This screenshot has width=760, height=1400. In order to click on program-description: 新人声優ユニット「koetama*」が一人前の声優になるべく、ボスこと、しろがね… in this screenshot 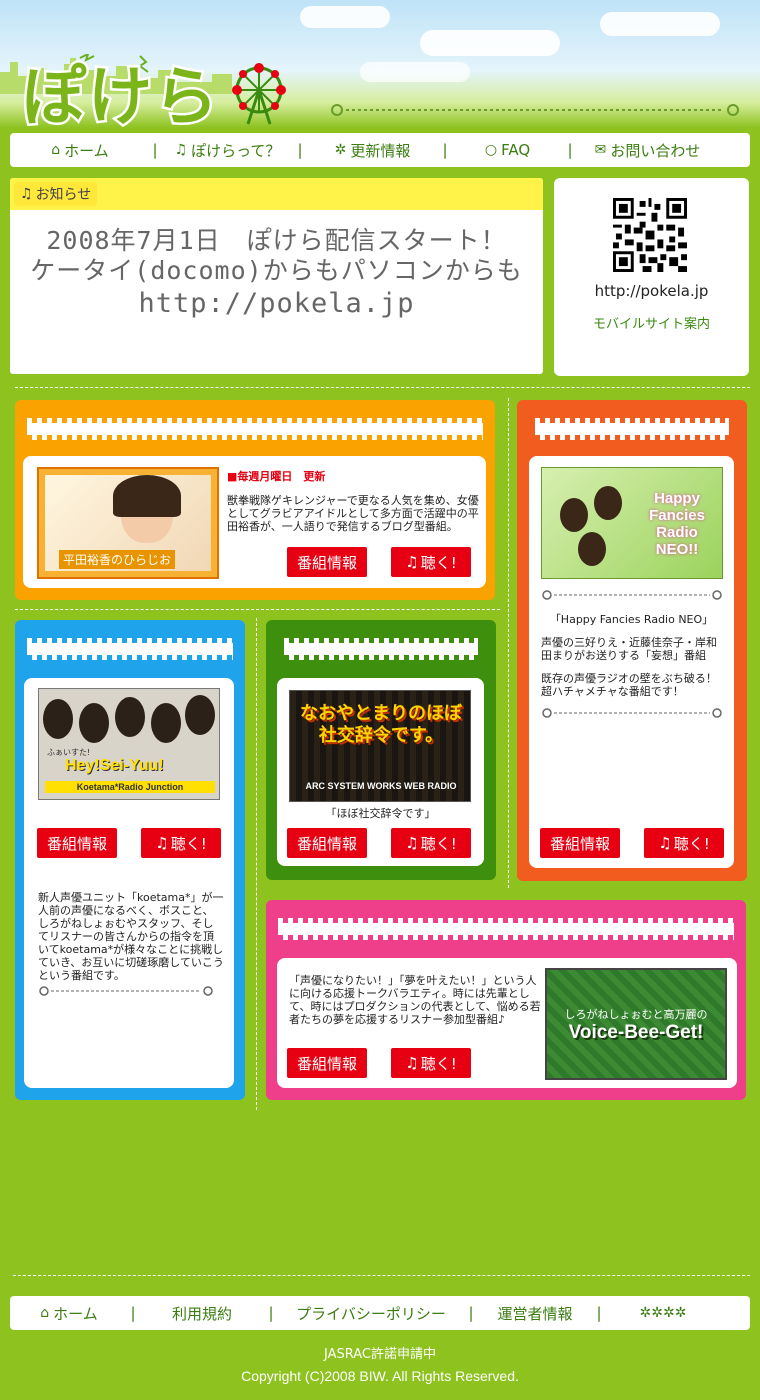, I will do `click(131, 936)`.